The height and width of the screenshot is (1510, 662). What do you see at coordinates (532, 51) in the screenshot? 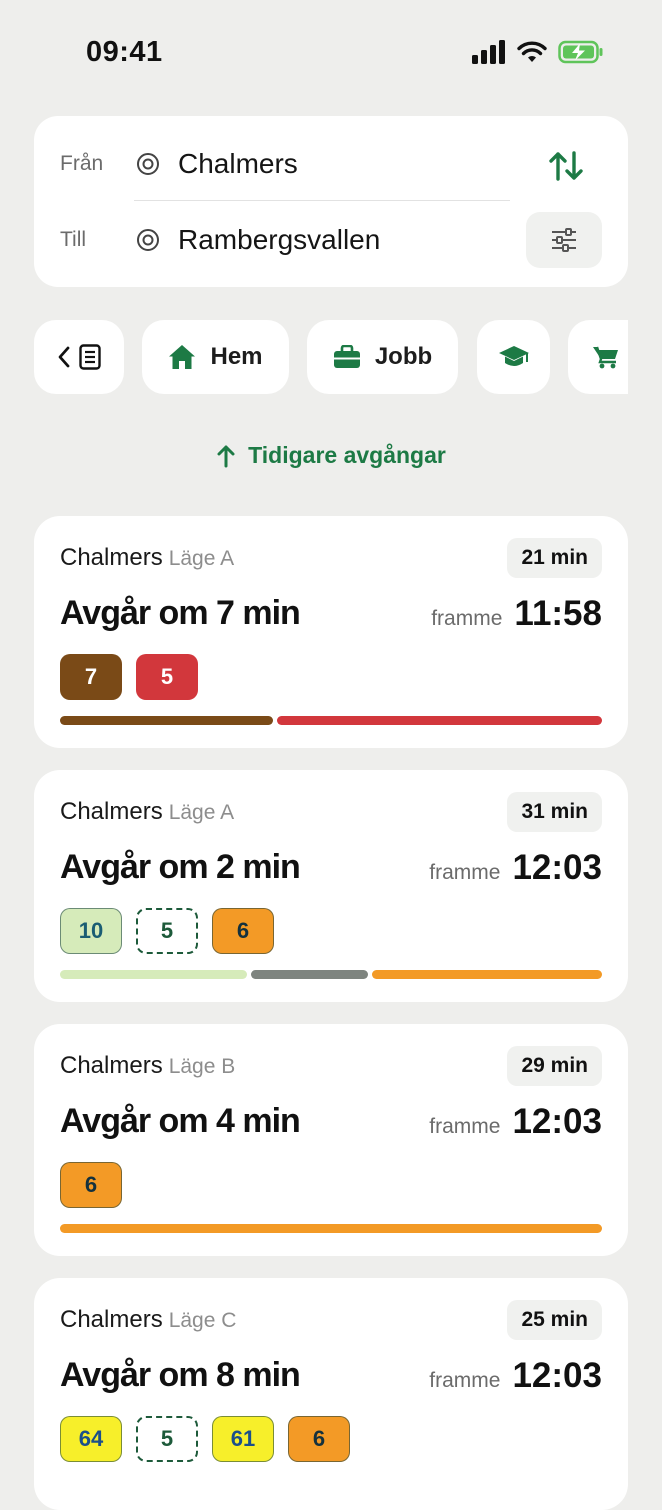
I see `wifi-icon` at bounding box center [532, 51].